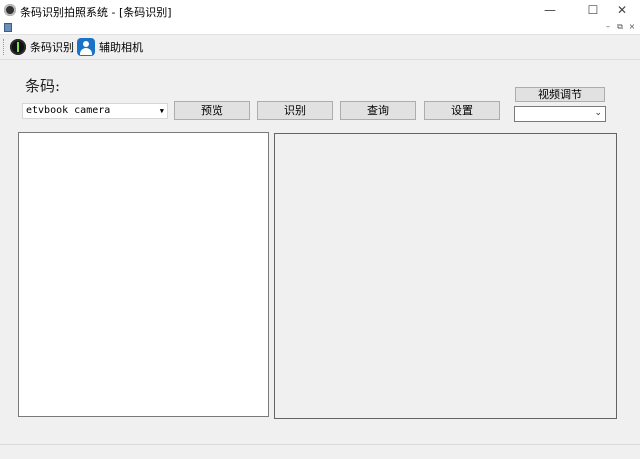 The image size is (640, 459). What do you see at coordinates (162, 111) in the screenshot?
I see `dropdown-arrow-icon: ▼` at bounding box center [162, 111].